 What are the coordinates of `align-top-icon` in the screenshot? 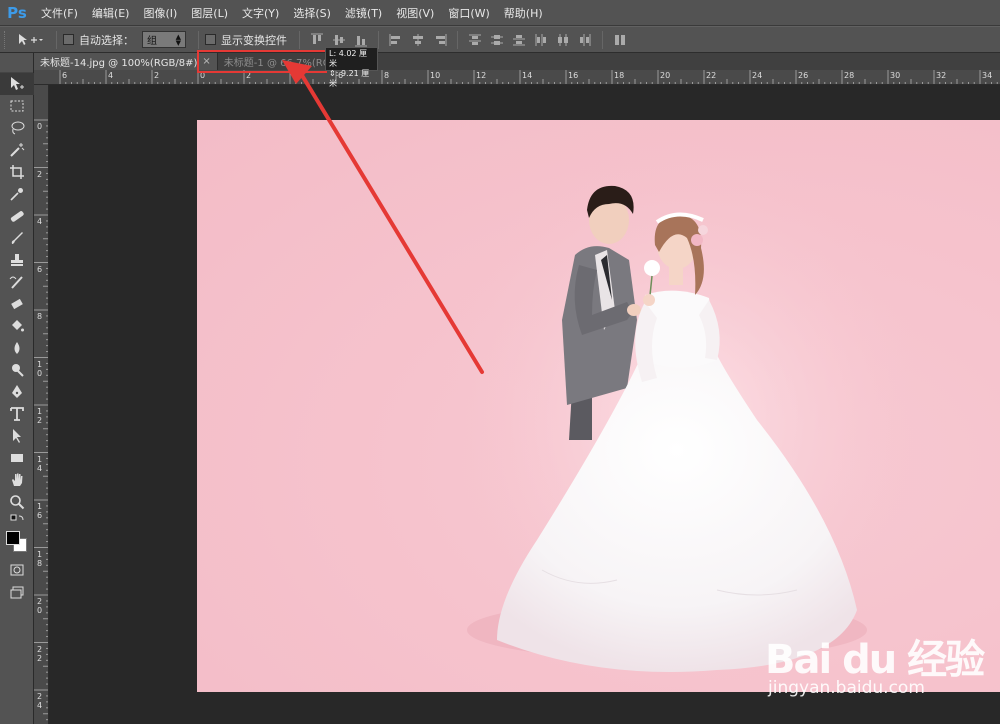 It's located at (317, 40).